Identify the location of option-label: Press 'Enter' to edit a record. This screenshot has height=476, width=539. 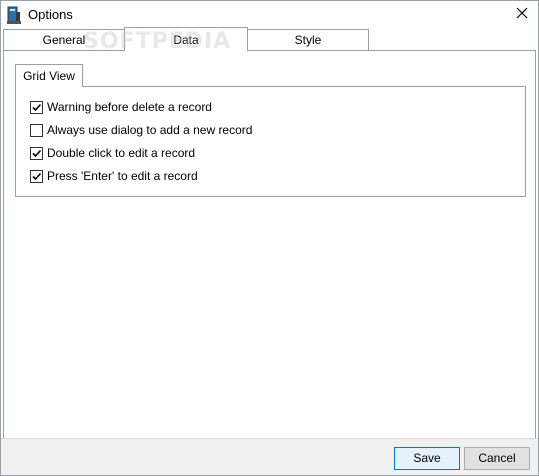
(122, 176).